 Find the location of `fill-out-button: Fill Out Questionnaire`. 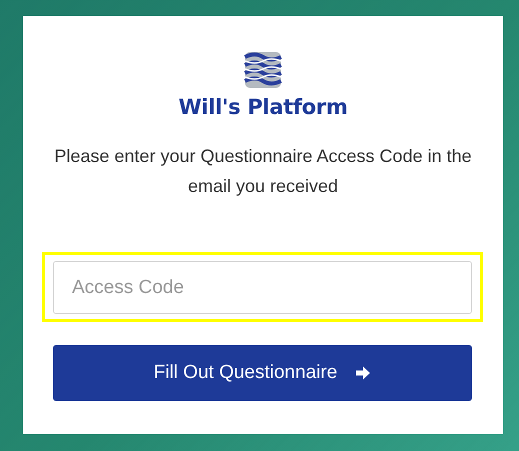

fill-out-button: Fill Out Questionnaire is located at coordinates (262, 373).